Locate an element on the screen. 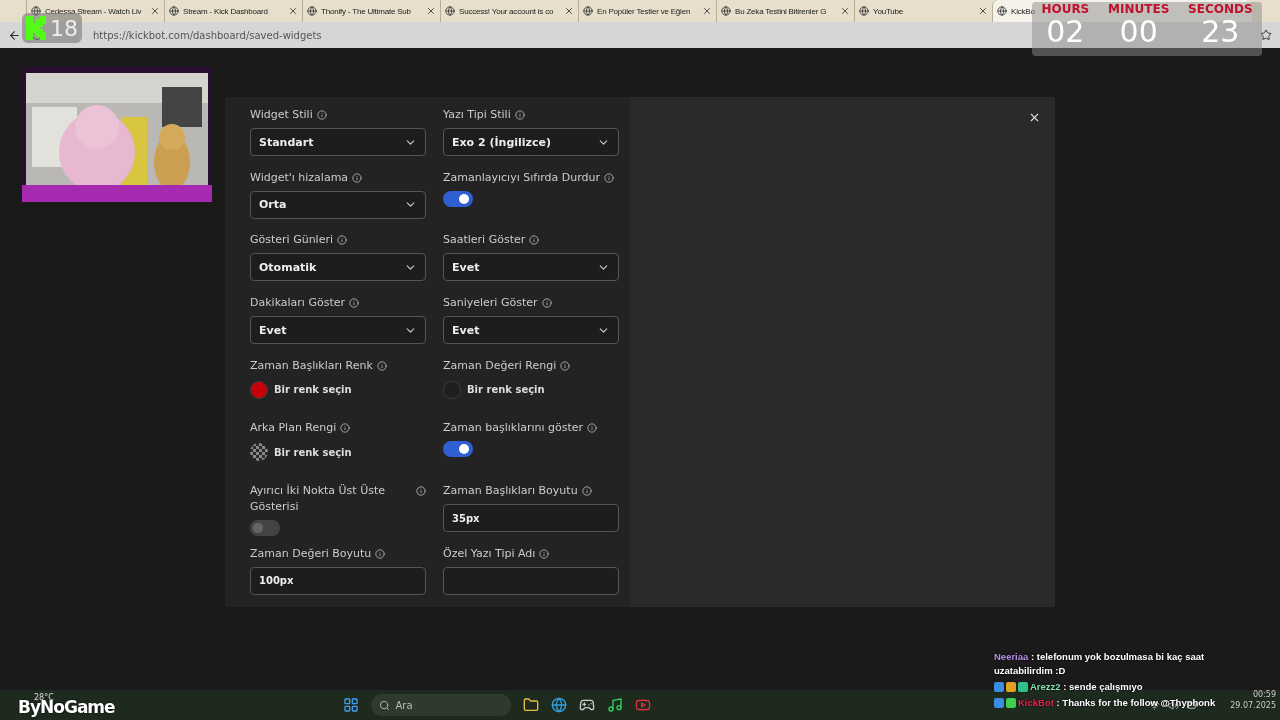 The image size is (1280, 720). field-label: Zaman Başlıkları Boyutu is located at coordinates (510, 491).